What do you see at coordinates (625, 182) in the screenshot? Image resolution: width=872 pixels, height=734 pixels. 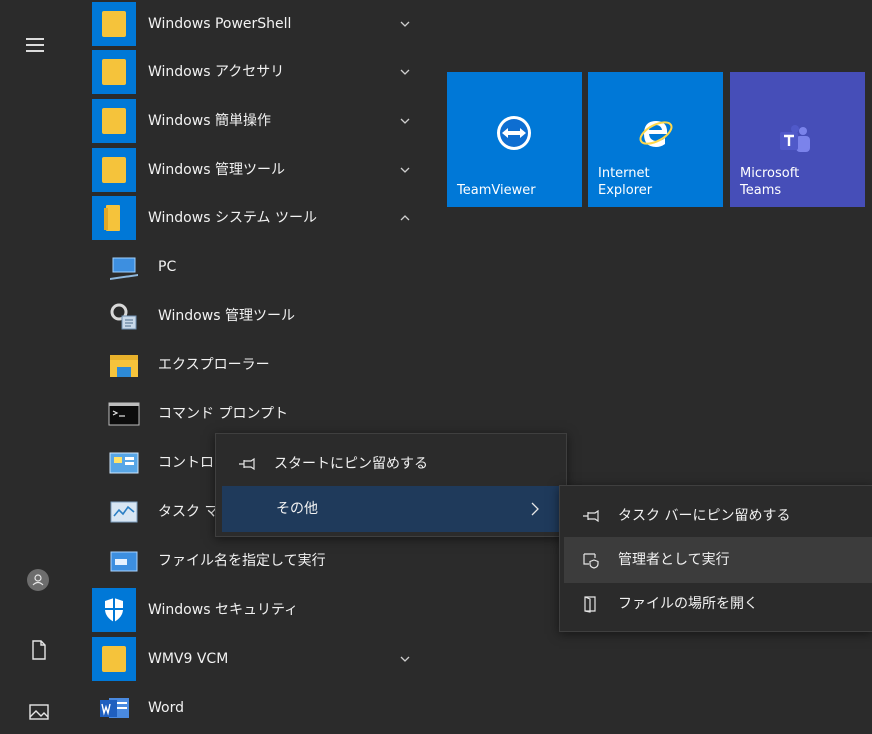 I see `tile-label: Internet Explorer` at bounding box center [625, 182].